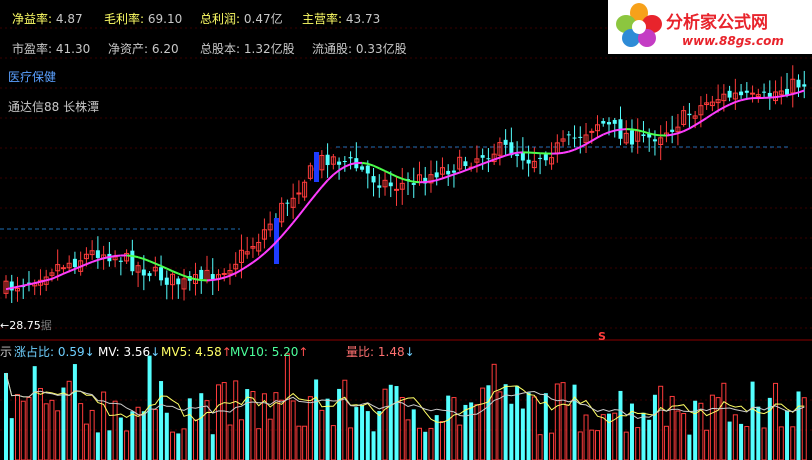 The image size is (812, 460). Describe the element at coordinates (129, 352) in the screenshot. I see `mv-indicator: MV: 3.56↓` at that location.